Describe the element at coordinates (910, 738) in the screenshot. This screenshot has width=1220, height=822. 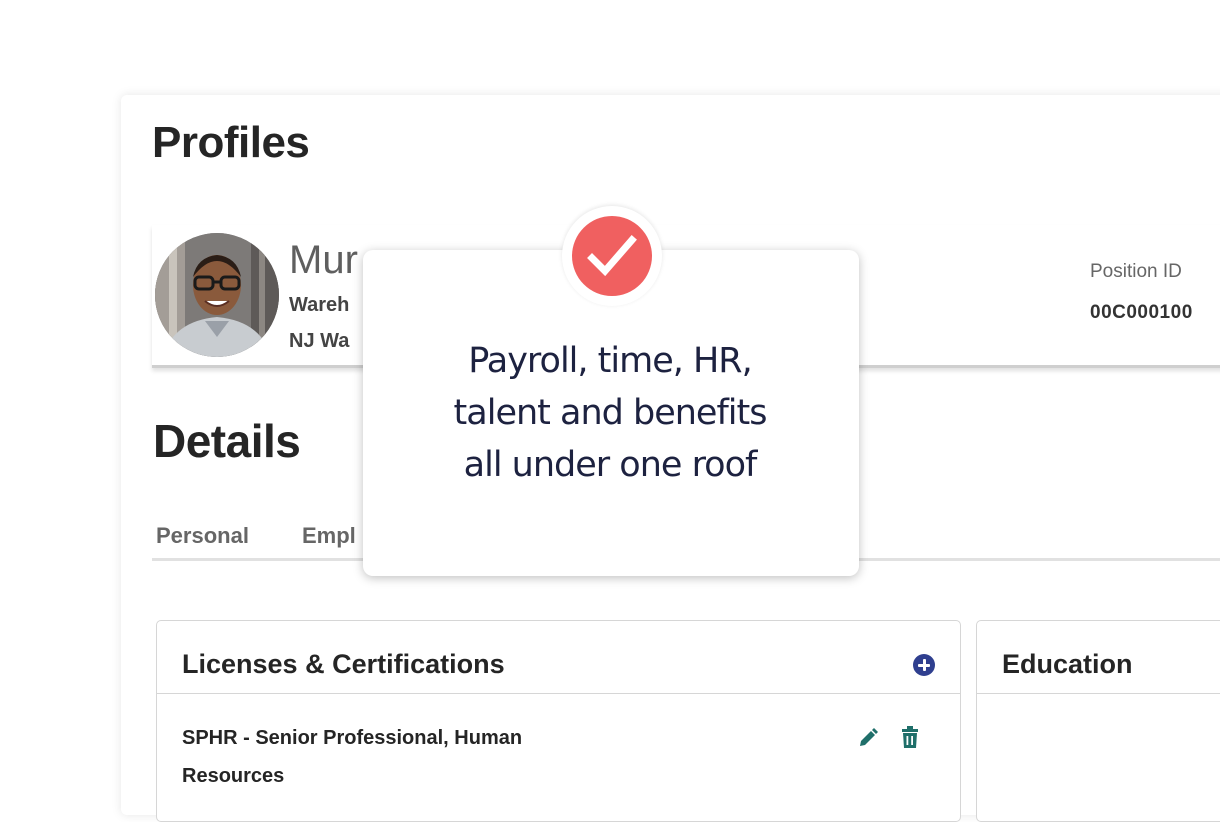
I see `trash-icon` at that location.